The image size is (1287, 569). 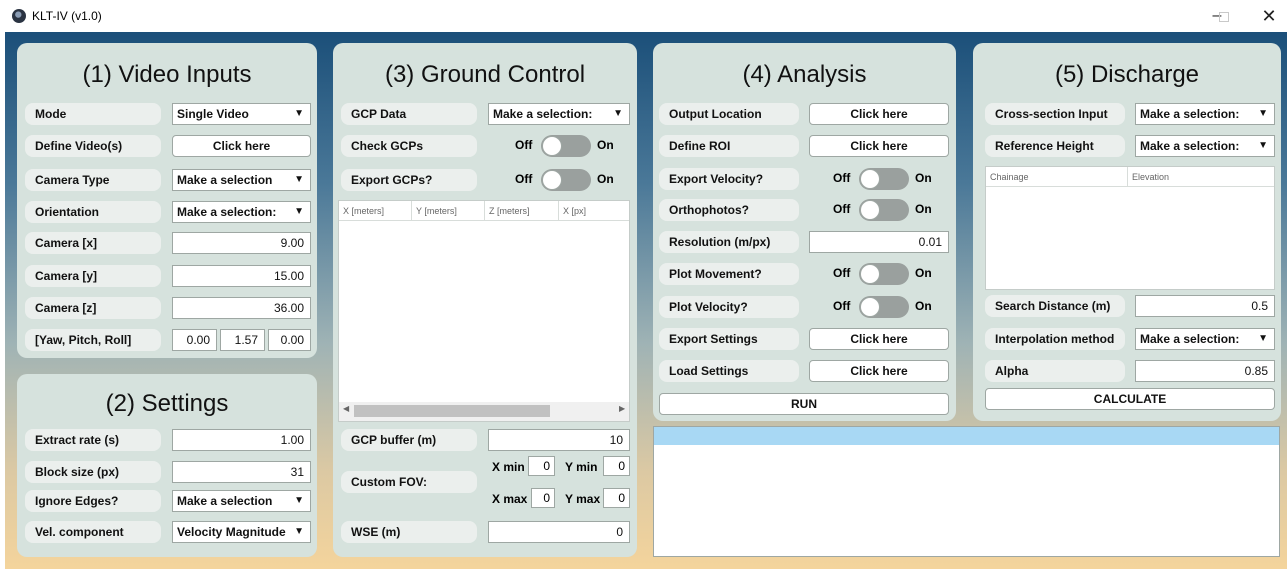 What do you see at coordinates (559, 440) in the screenshot?
I see `gcp-buffer-input: 10` at bounding box center [559, 440].